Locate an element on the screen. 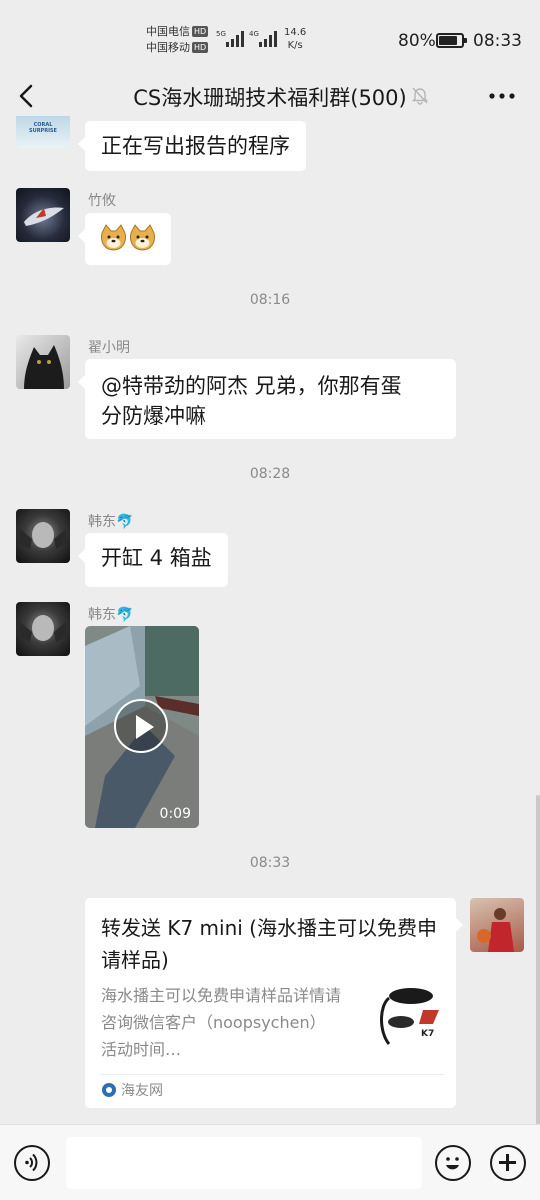  voice-icon is located at coordinates (32, 1163).